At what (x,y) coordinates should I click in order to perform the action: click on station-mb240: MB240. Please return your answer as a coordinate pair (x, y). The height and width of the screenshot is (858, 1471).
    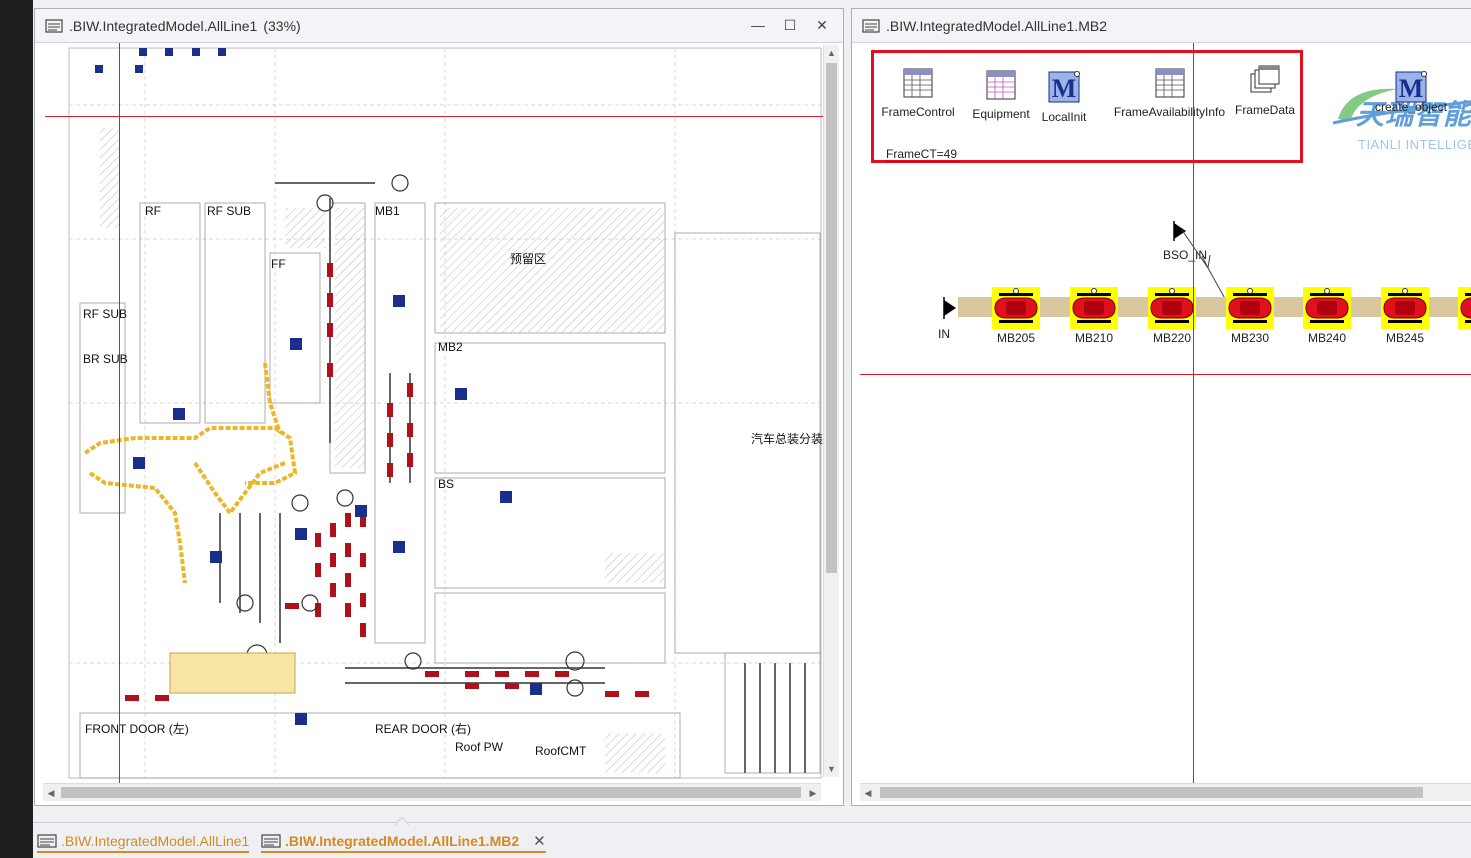
    Looking at the image, I should click on (1333, 317).